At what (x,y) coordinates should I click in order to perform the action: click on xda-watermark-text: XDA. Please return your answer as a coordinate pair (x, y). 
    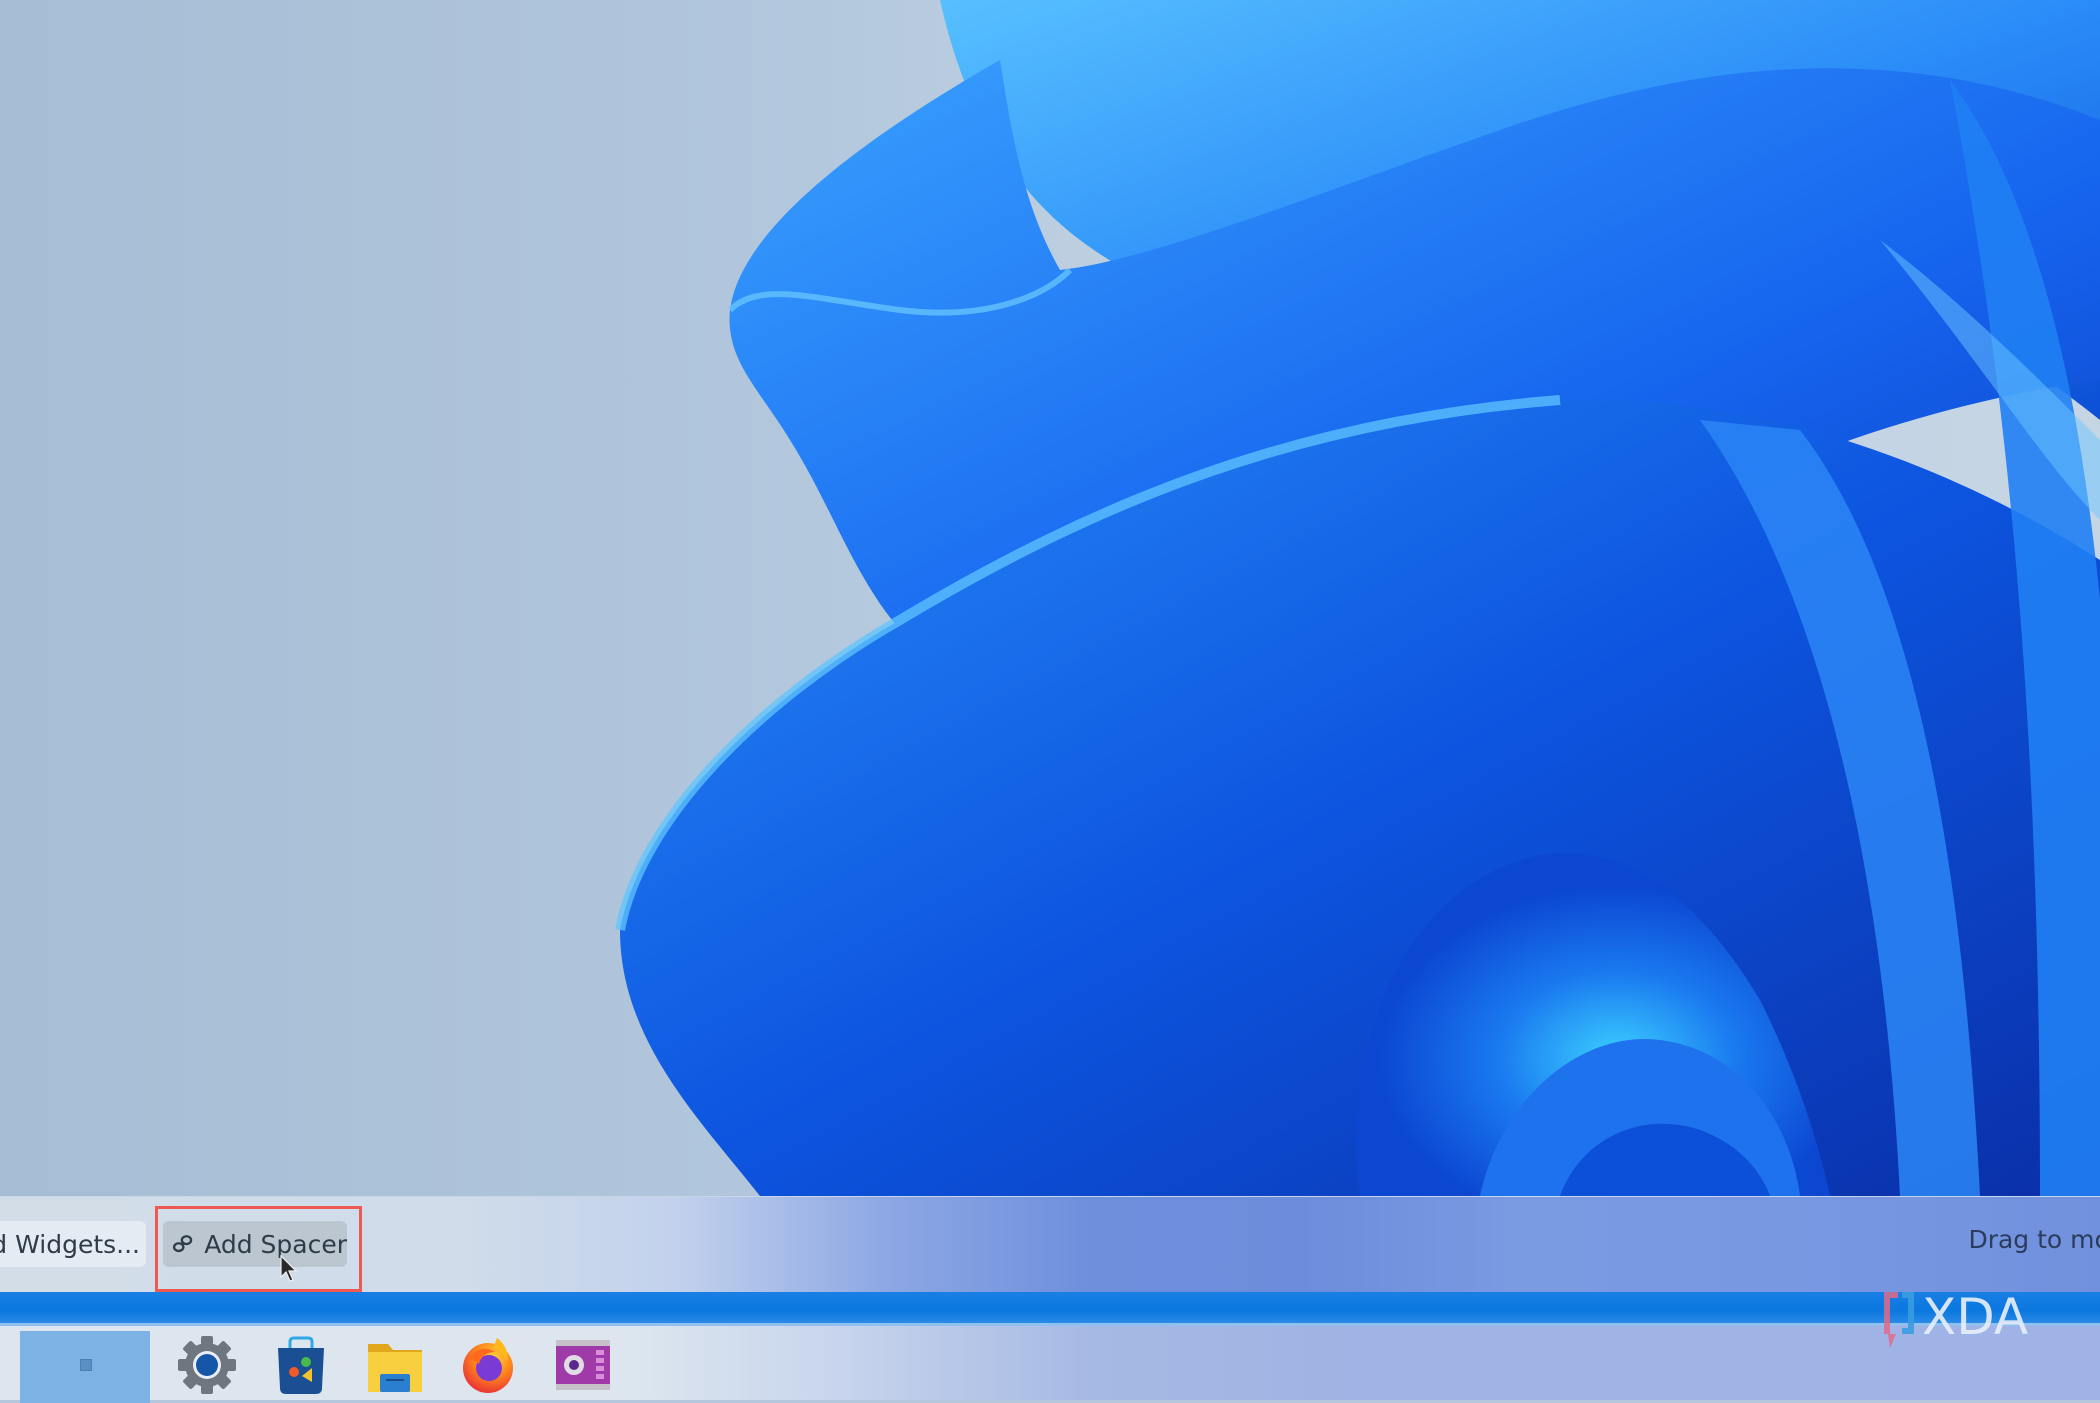
    Looking at the image, I should click on (1975, 1317).